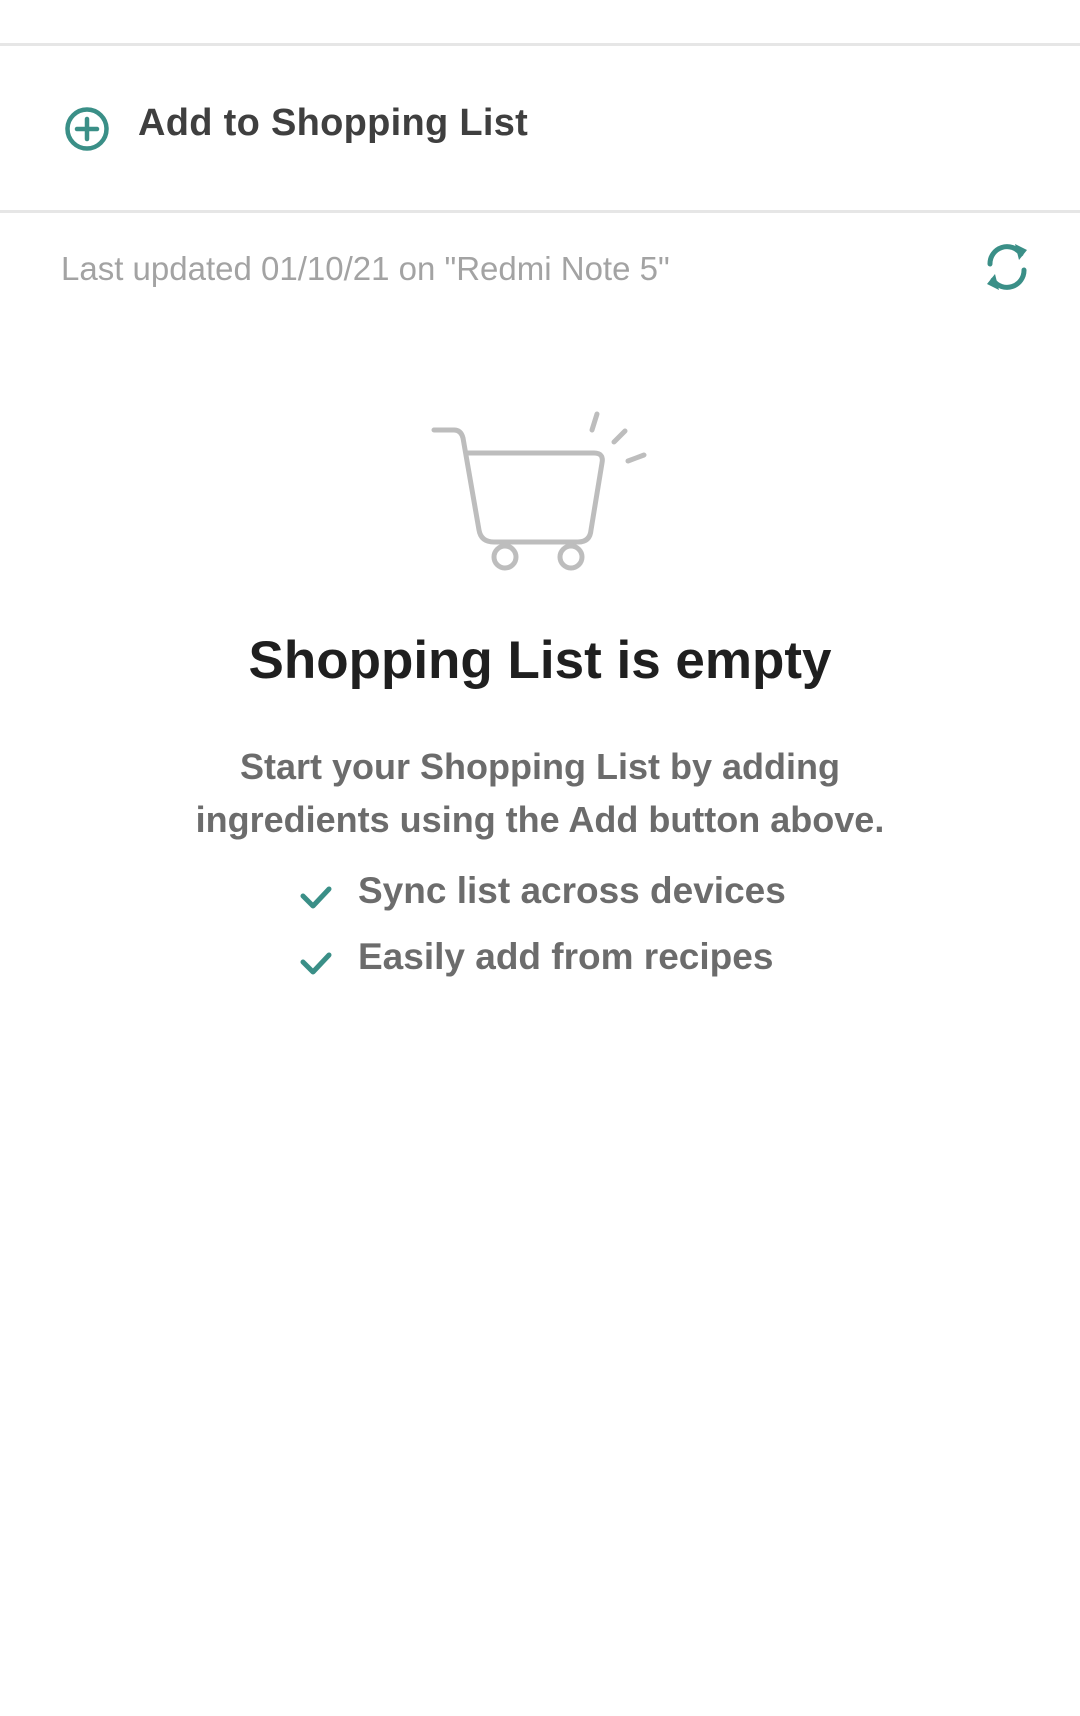 The width and height of the screenshot is (1080, 1716). I want to click on feature-item: Easily add from recipes, so click(578, 969).